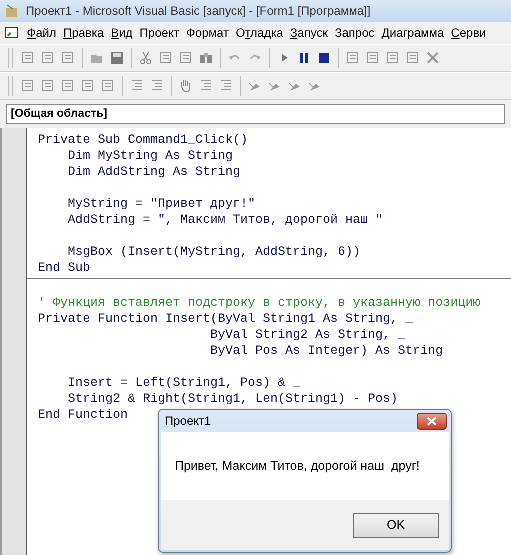 The height and width of the screenshot is (555, 511). I want to click on code-line: Dim MyString As String, so click(150, 156).